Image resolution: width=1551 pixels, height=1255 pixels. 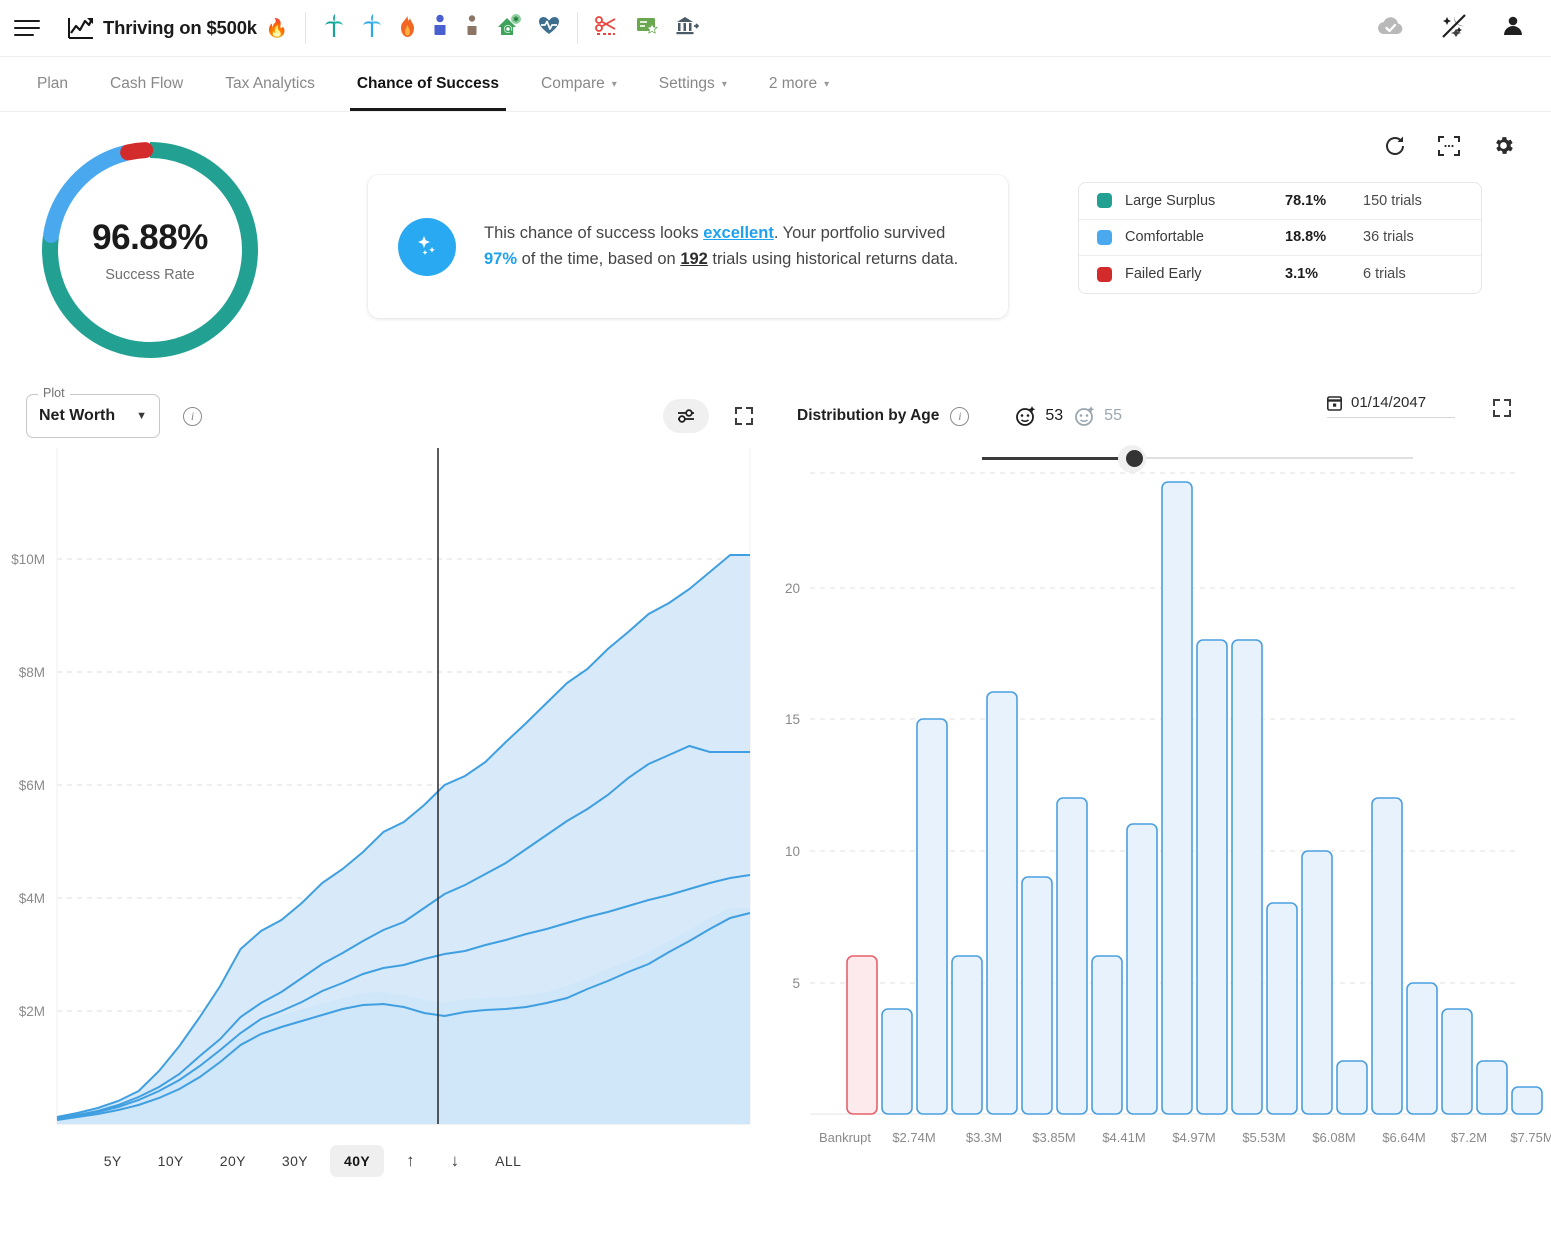 I want to click on tab-label: Tax Analytics, so click(x=270, y=83).